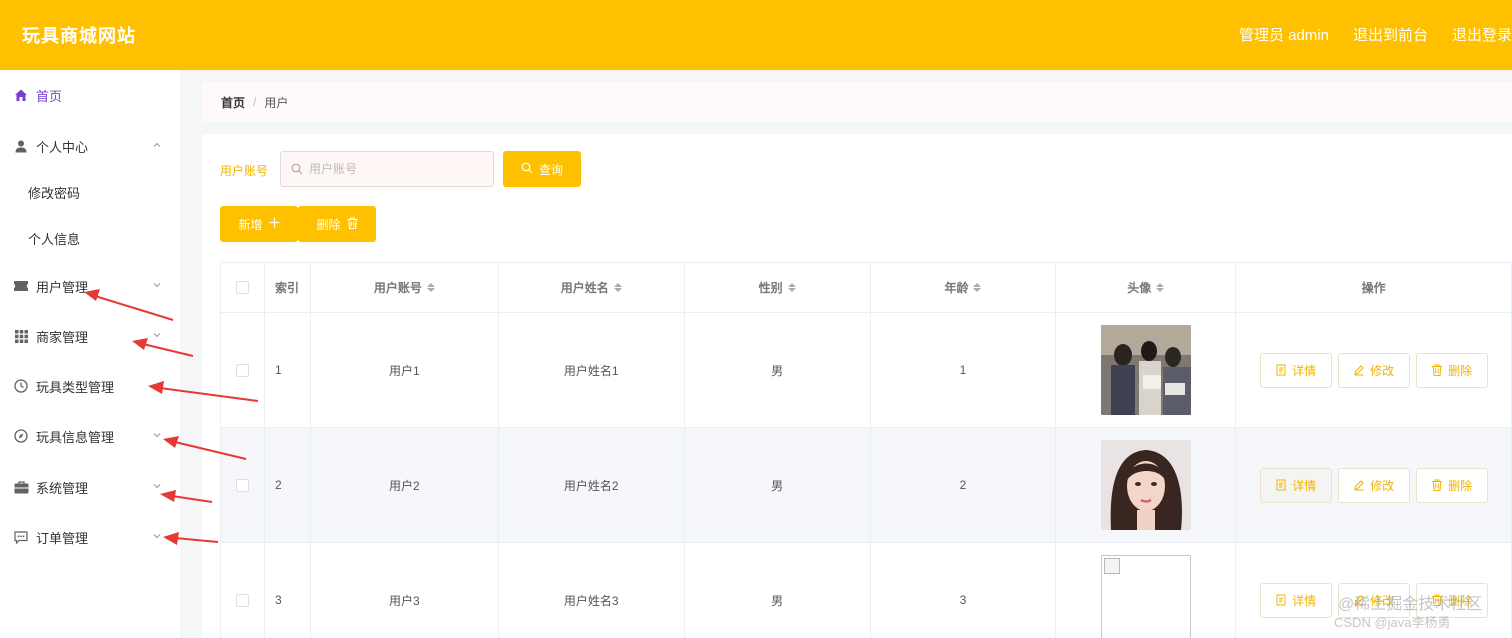 Image resolution: width=1512 pixels, height=638 pixels. I want to click on site-title: 玩具商城网站, so click(79, 36).